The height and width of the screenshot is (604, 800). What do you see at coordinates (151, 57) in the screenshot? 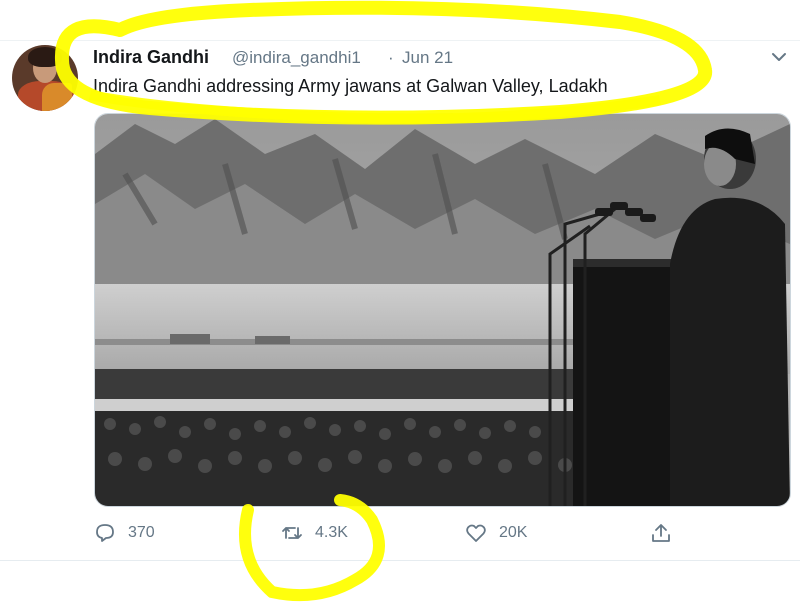
I see `author-name: Indira Gandhi` at bounding box center [151, 57].